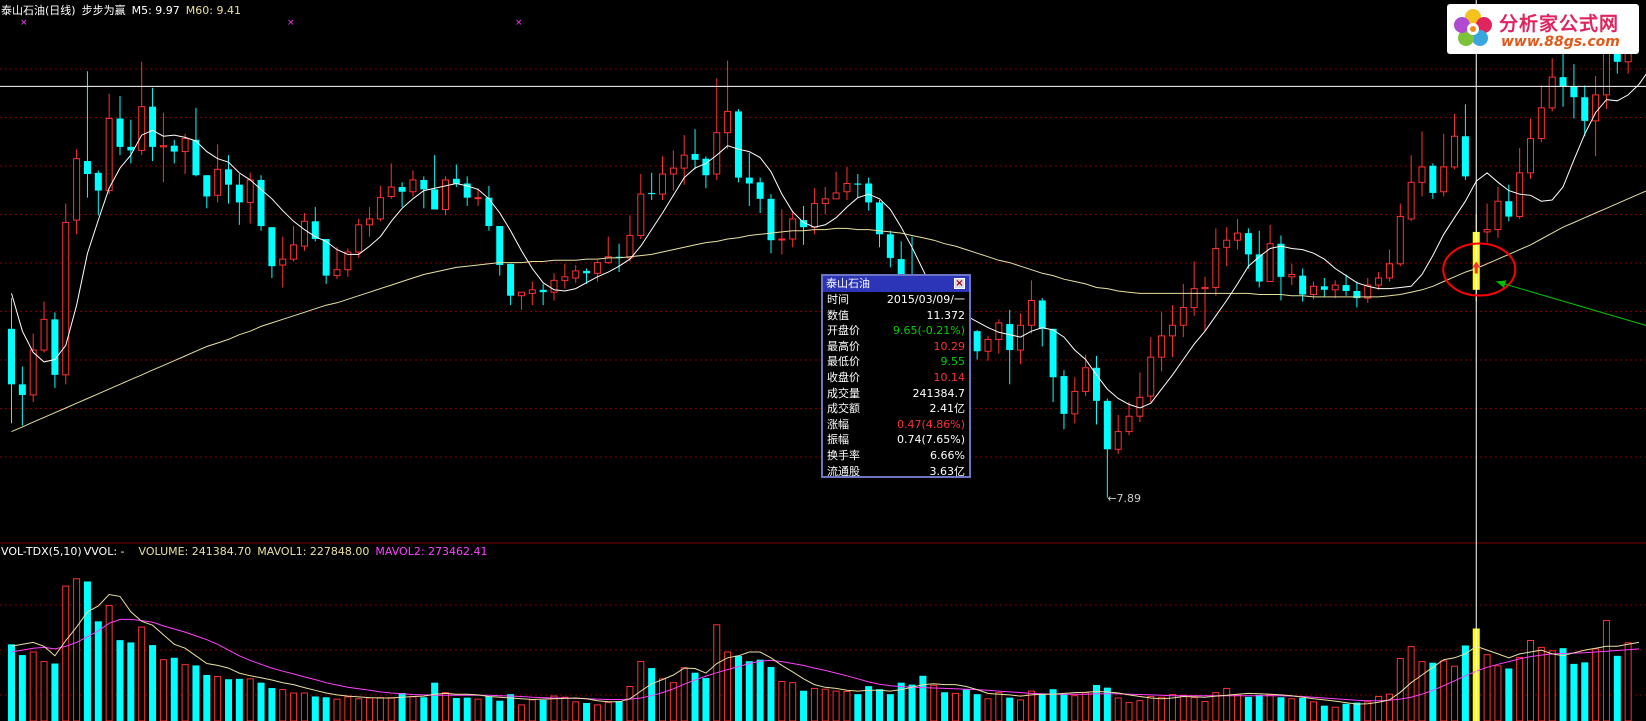 Image resolution: width=1646 pixels, height=721 pixels. I want to click on popup-label: 最低价, so click(843, 362).